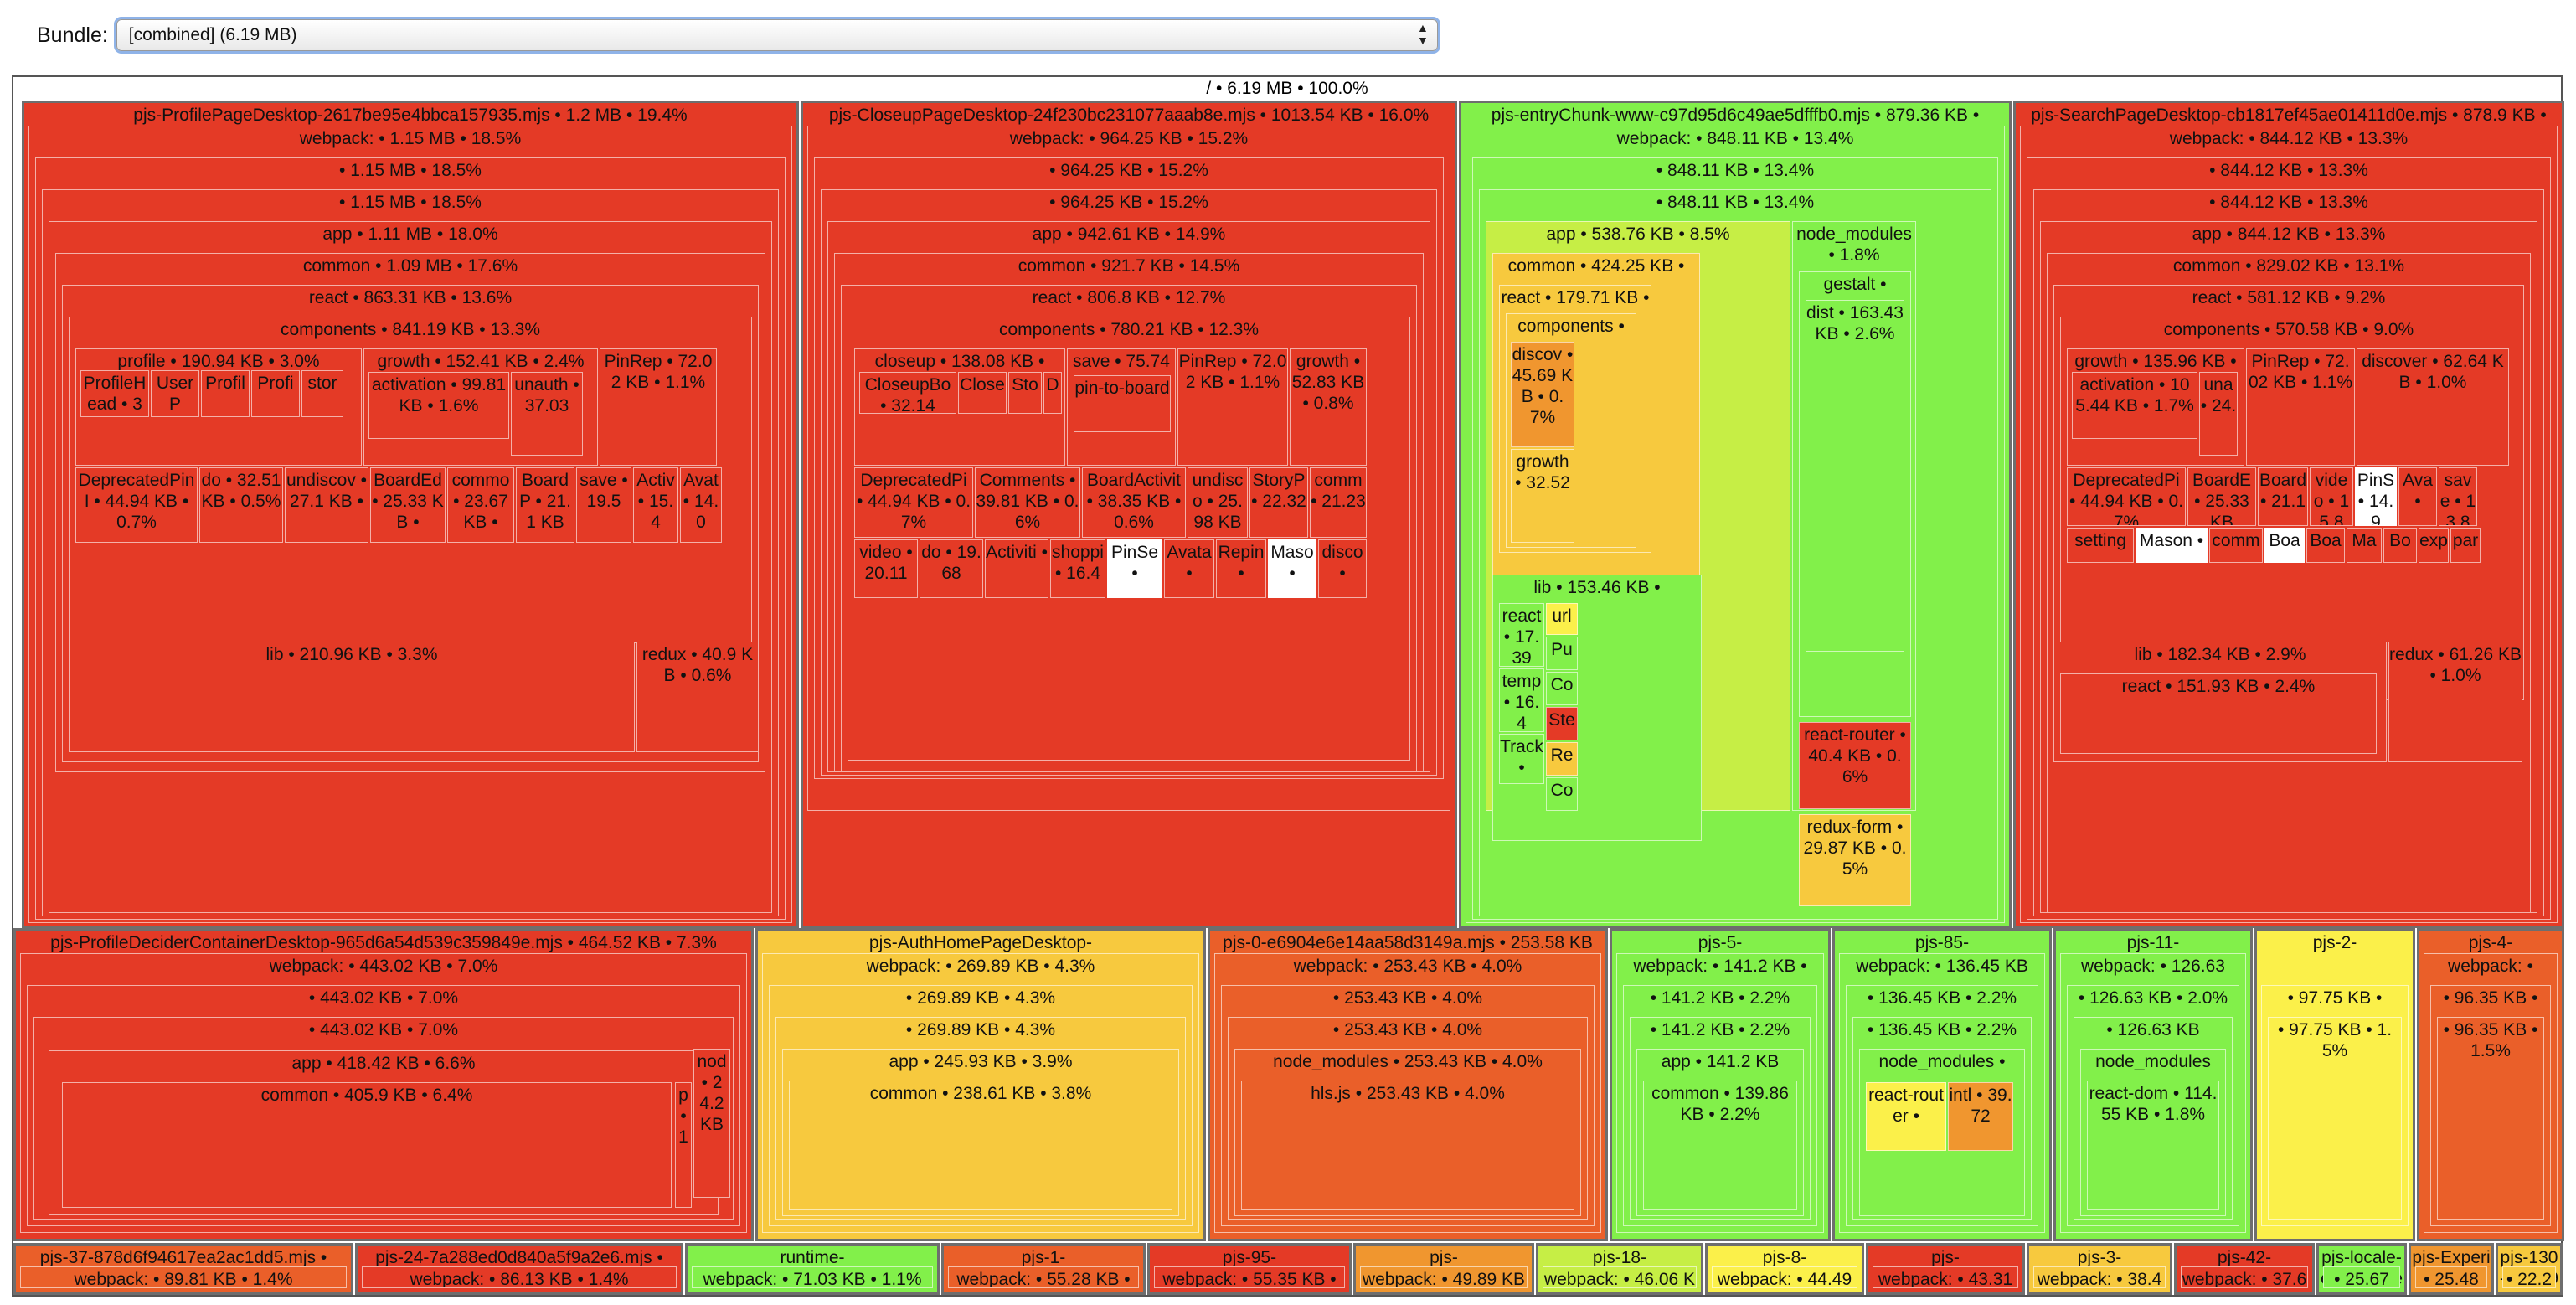 This screenshot has height=1305, width=2576. What do you see at coordinates (2331, 496) in the screenshot?
I see `treemap-node: video • 15.8` at bounding box center [2331, 496].